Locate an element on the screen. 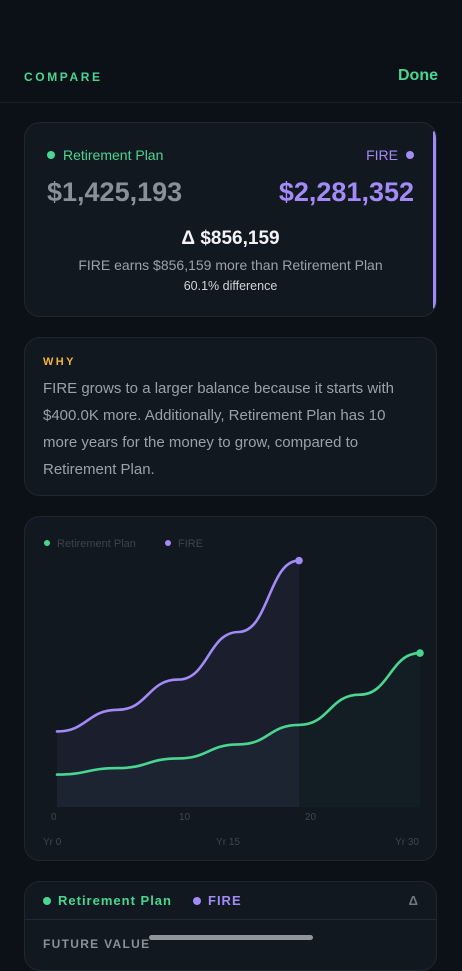  home-indicator is located at coordinates (231, 937).